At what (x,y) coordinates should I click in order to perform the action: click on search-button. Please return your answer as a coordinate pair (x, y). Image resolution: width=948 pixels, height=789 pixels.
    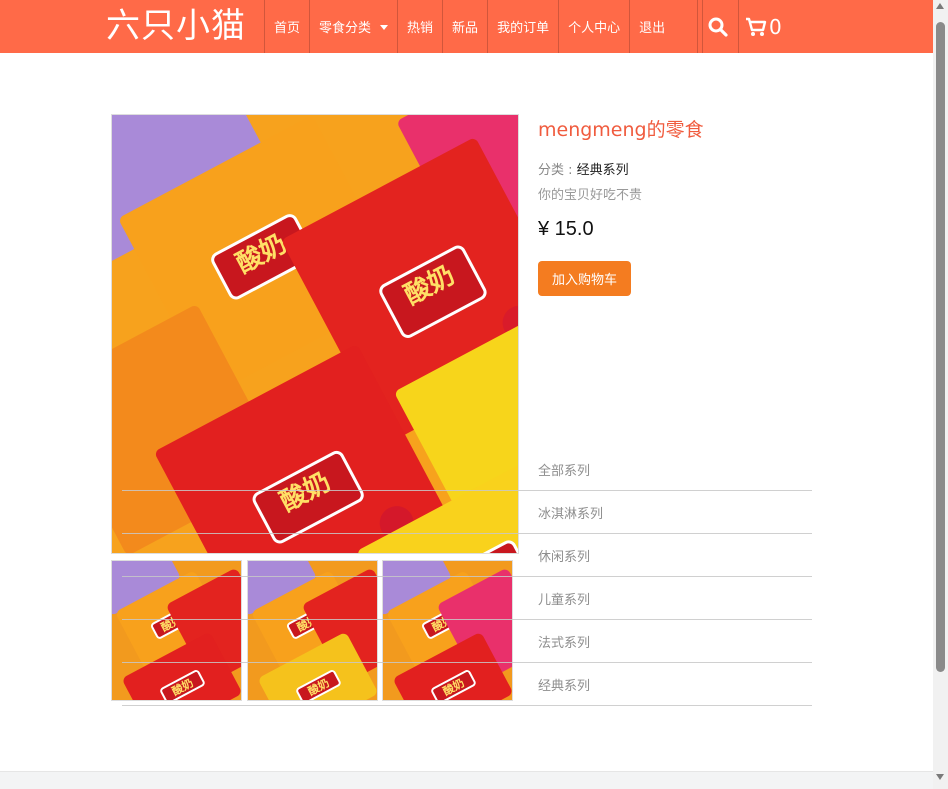
    Looking at the image, I should click on (718, 26).